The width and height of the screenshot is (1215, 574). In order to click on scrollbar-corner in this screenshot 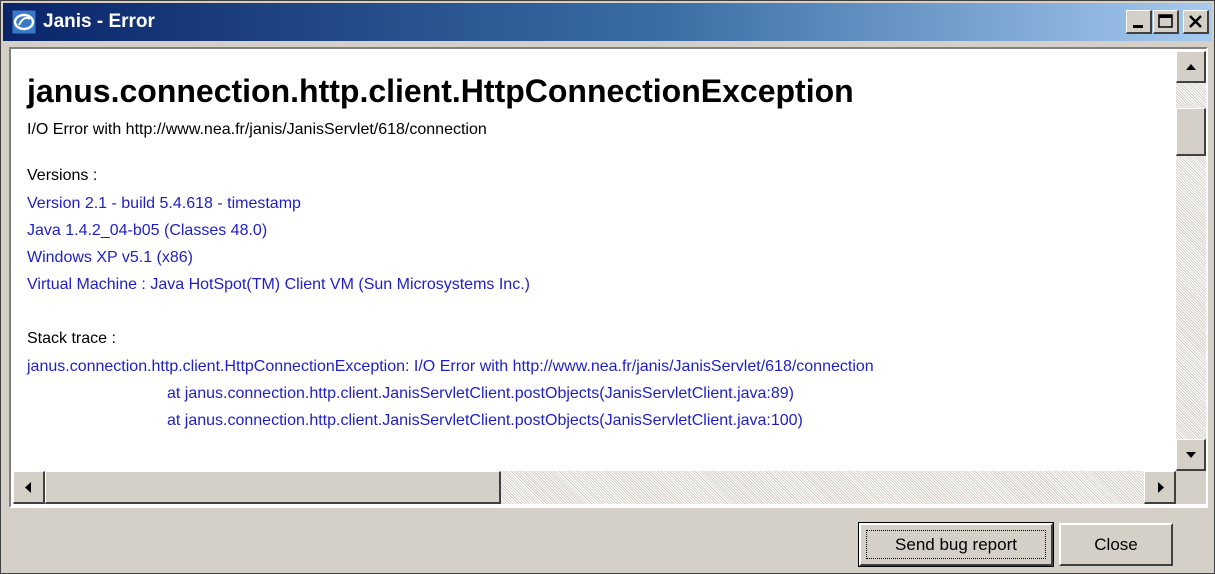, I will do `click(1191, 487)`.